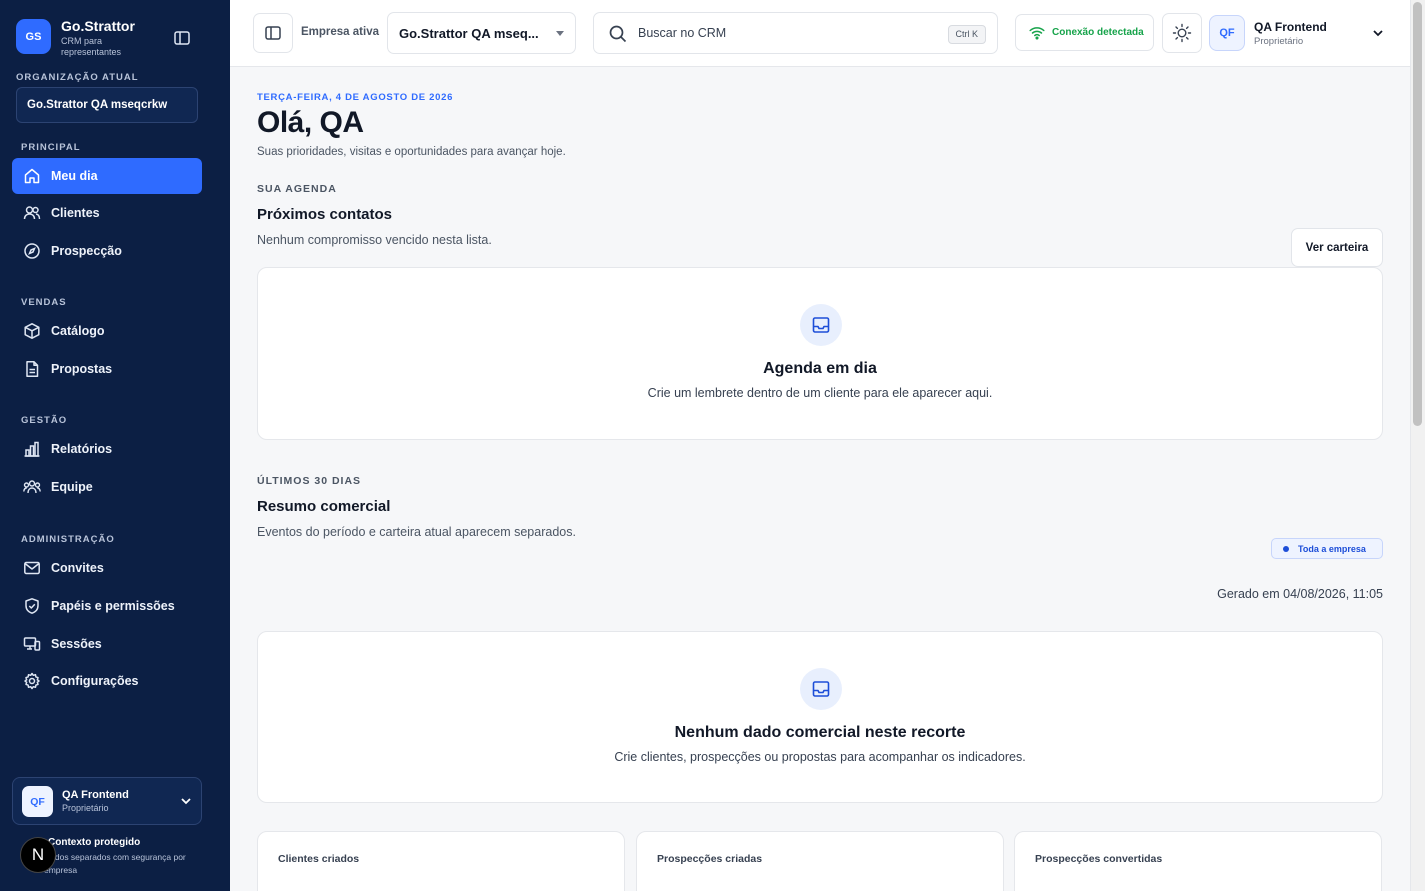 This screenshot has height=891, width=1425. I want to click on section-label-administracao: ADMINISTRAÇÃO, so click(68, 539).